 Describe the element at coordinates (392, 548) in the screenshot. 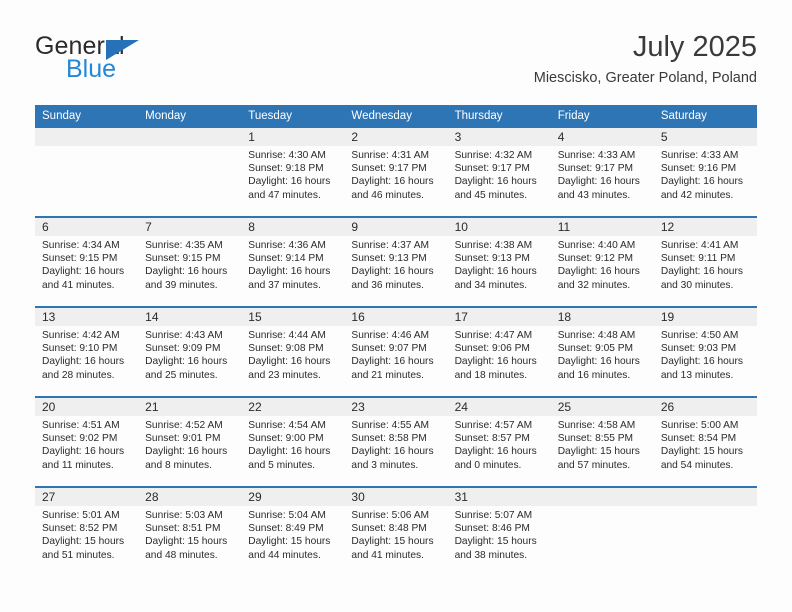

I see `daylight-text: Daylight: 15 hours and 41 minutes.` at that location.